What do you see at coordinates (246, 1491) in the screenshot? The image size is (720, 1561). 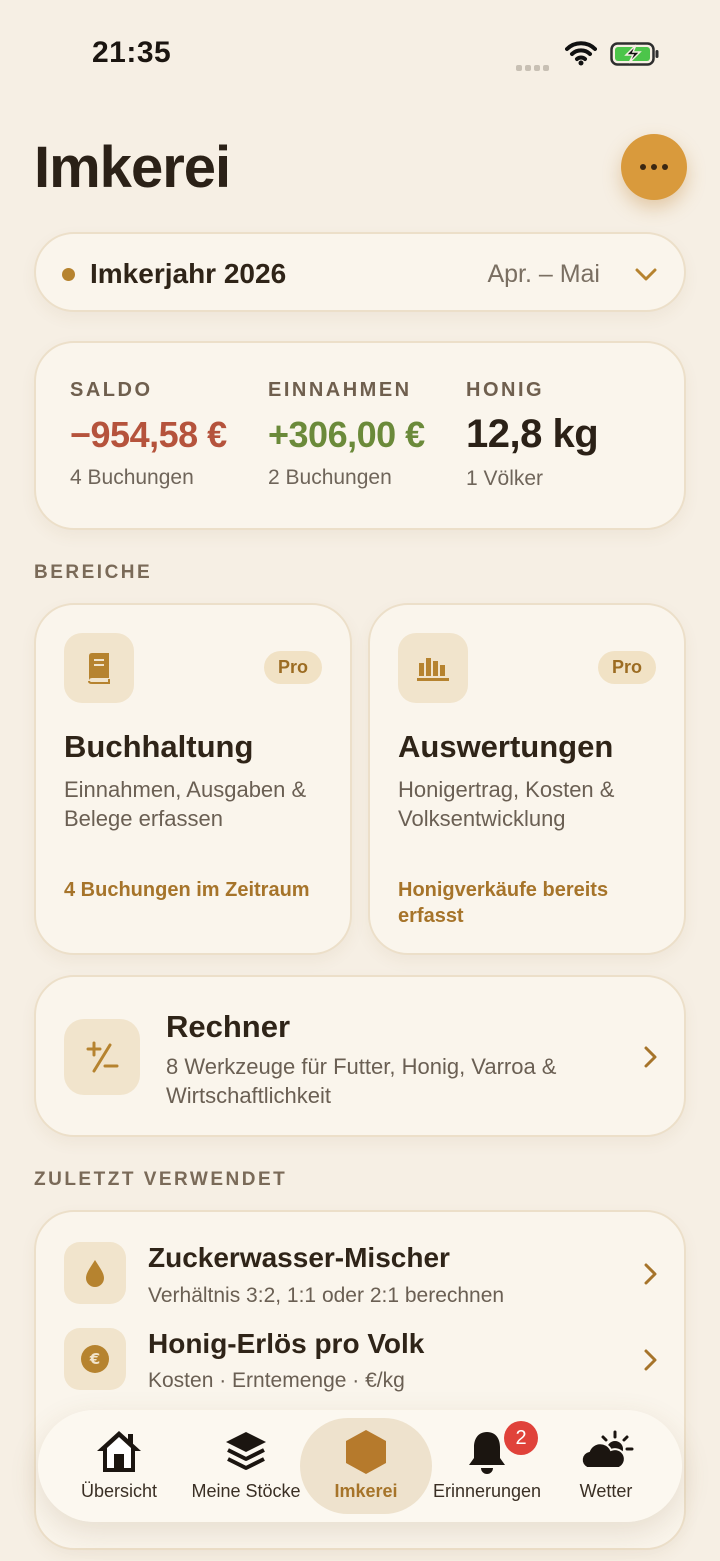 I see `tab-label: Meine Stöcke` at bounding box center [246, 1491].